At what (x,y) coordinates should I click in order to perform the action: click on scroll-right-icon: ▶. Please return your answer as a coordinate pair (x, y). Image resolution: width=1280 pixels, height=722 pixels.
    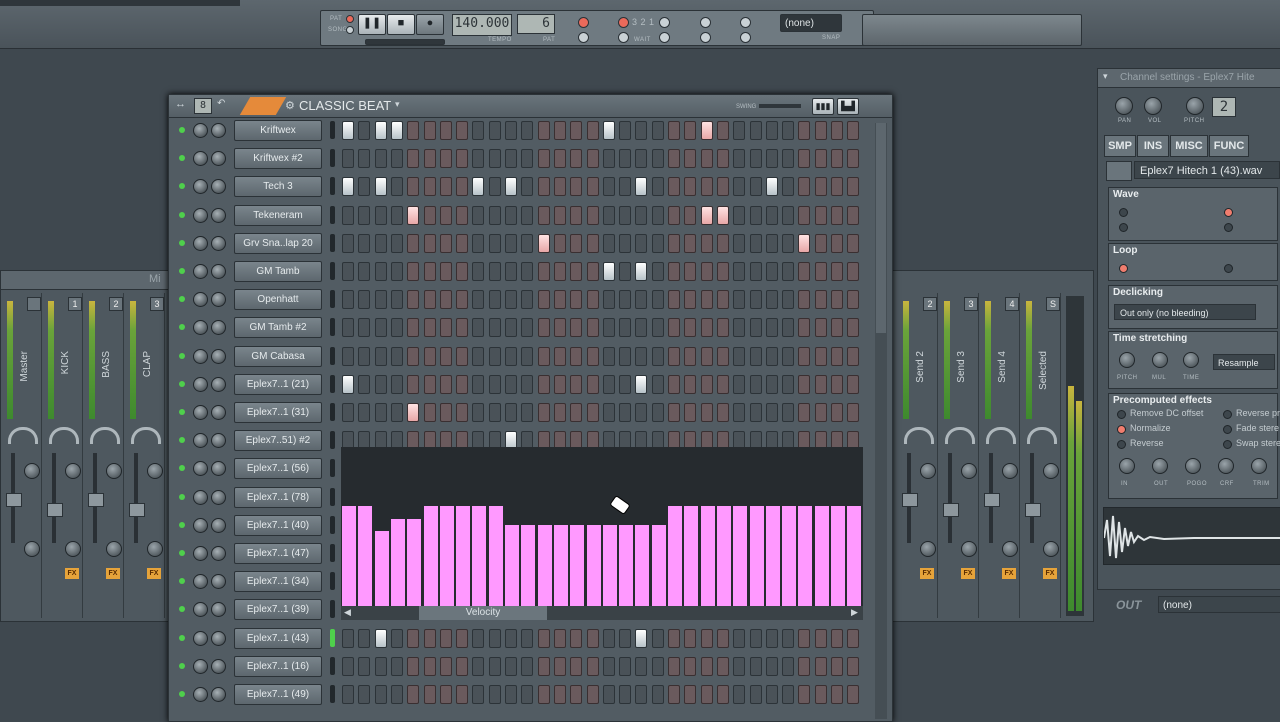
    Looking at the image, I should click on (854, 612).